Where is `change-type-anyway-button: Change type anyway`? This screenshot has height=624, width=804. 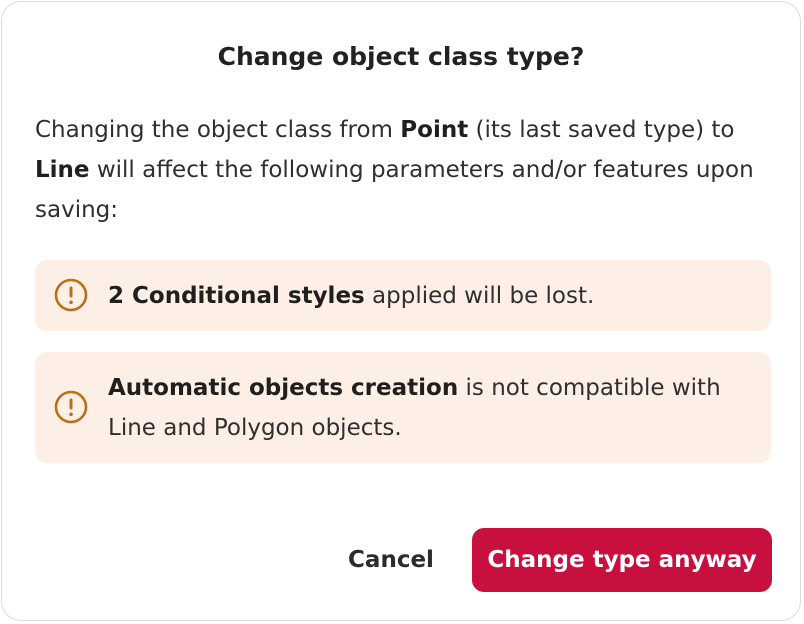
change-type-anyway-button: Change type anyway is located at coordinates (622, 560).